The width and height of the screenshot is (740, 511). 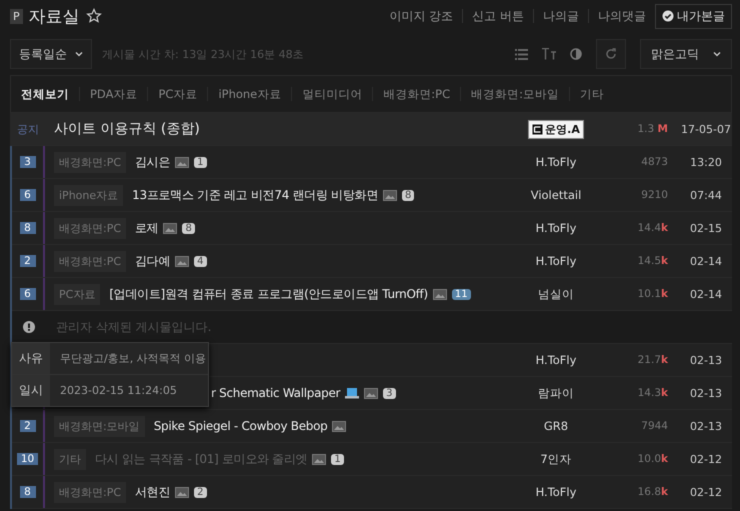 What do you see at coordinates (706, 162) in the screenshot?
I see `post-date: 13:20` at bounding box center [706, 162].